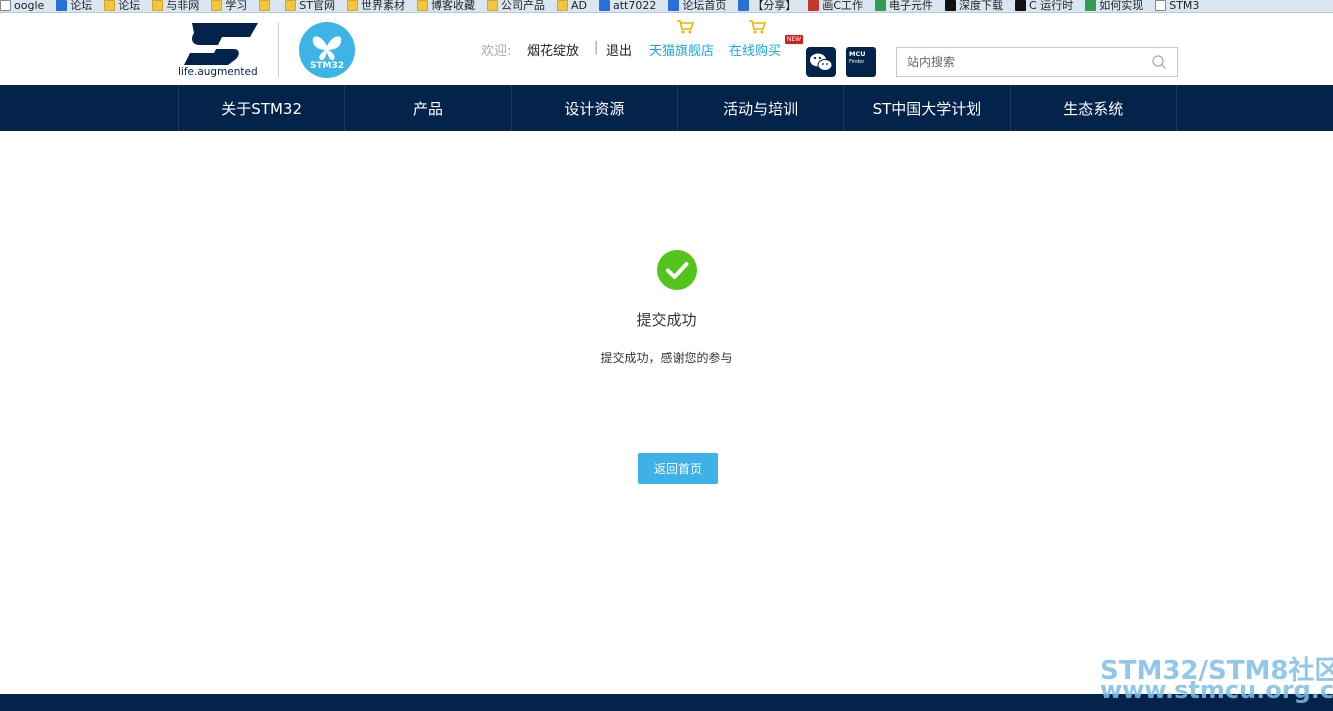  I want to click on bookmark-label: C 运行时, so click(1051, 6).